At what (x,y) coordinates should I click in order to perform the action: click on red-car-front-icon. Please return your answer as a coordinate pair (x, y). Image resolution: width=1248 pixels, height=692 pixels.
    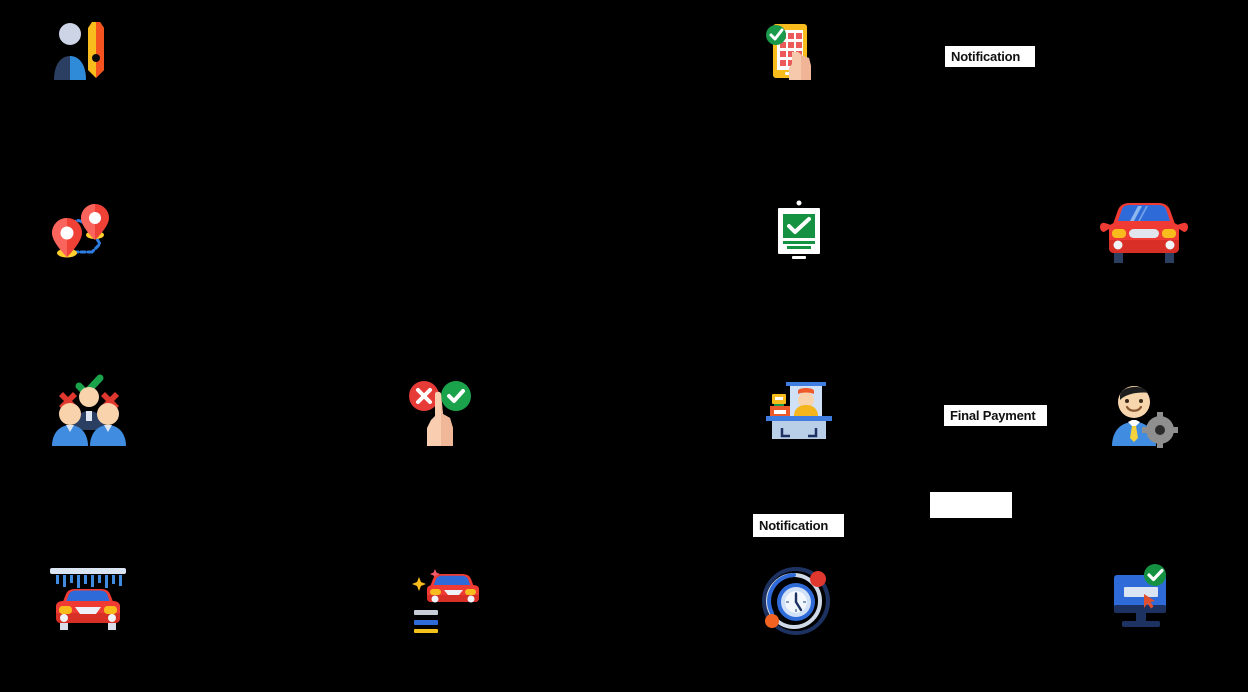
    Looking at the image, I should click on (1144, 234).